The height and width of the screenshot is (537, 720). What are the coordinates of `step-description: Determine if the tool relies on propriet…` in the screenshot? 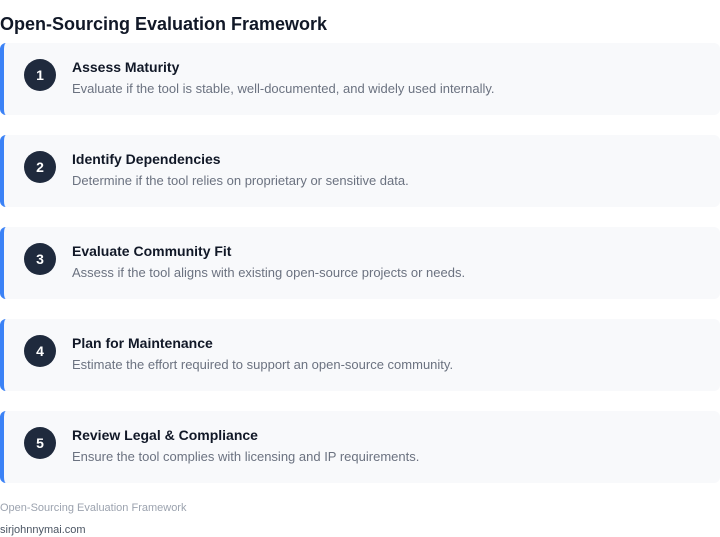 It's located at (240, 180).